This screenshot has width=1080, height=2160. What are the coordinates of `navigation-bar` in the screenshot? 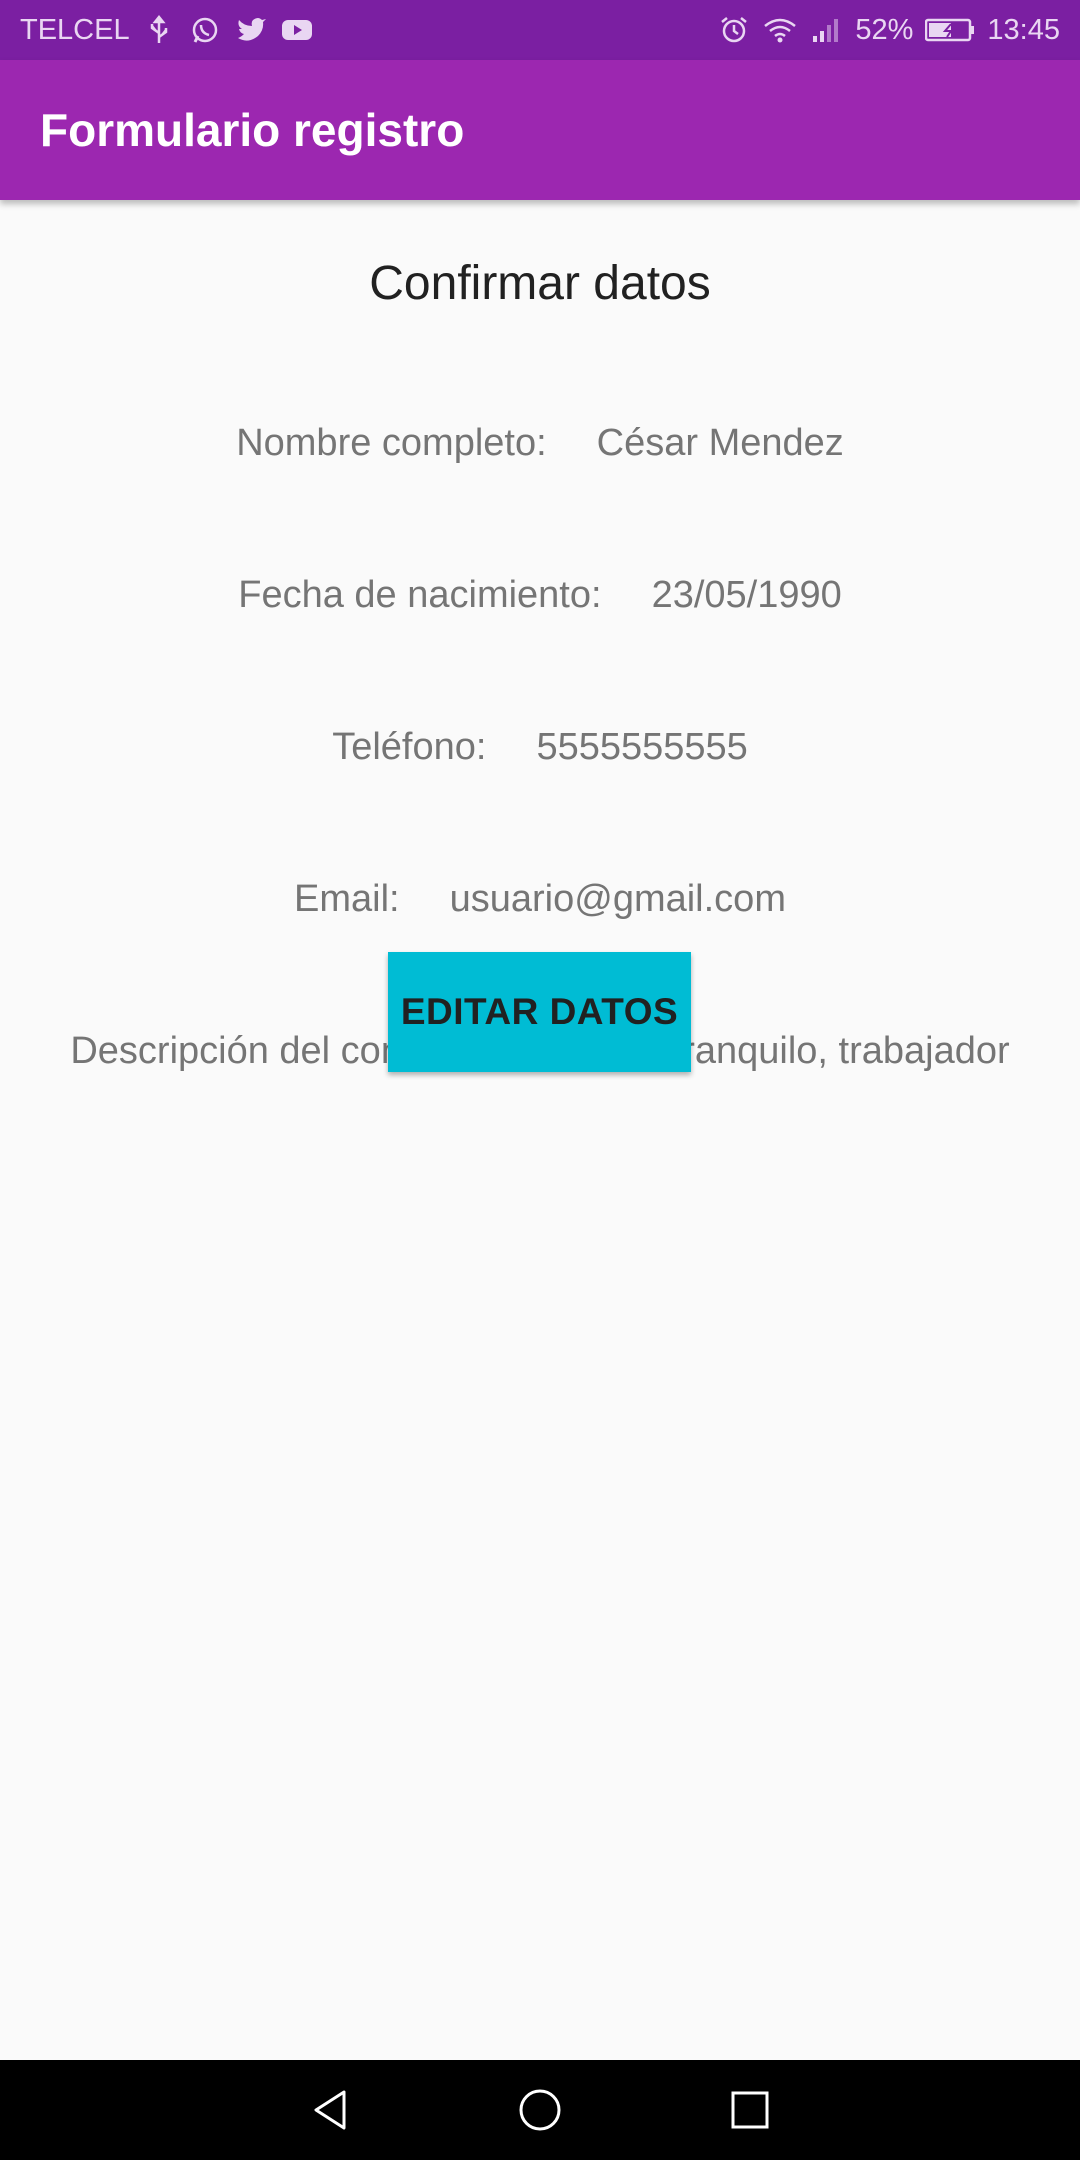 It's located at (540, 2110).